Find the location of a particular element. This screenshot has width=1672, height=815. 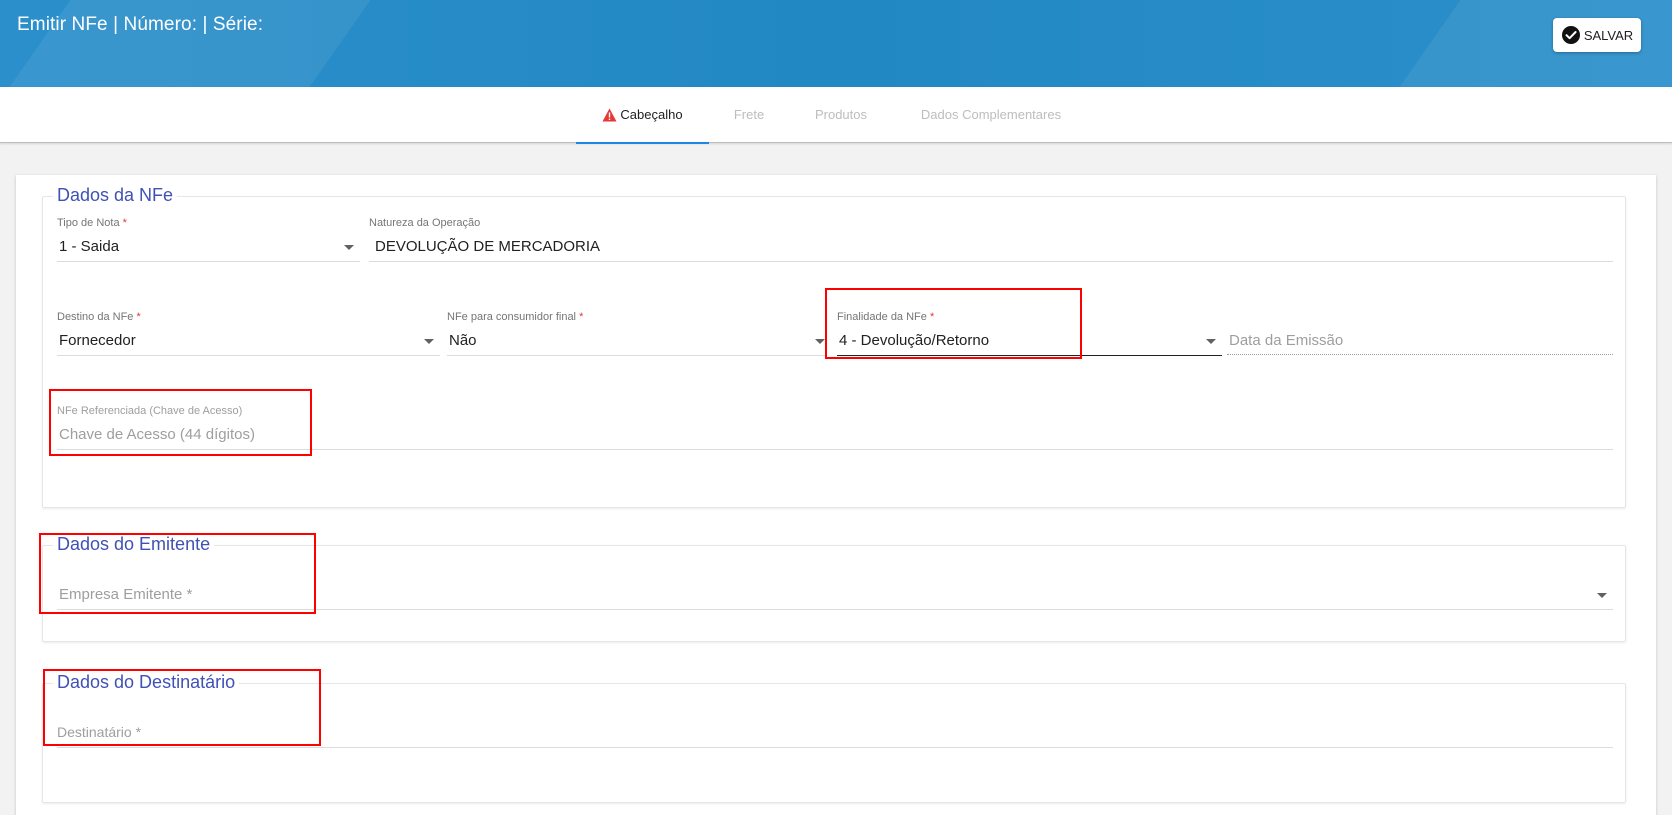

save-button-label: SALVAR is located at coordinates (1608, 35).